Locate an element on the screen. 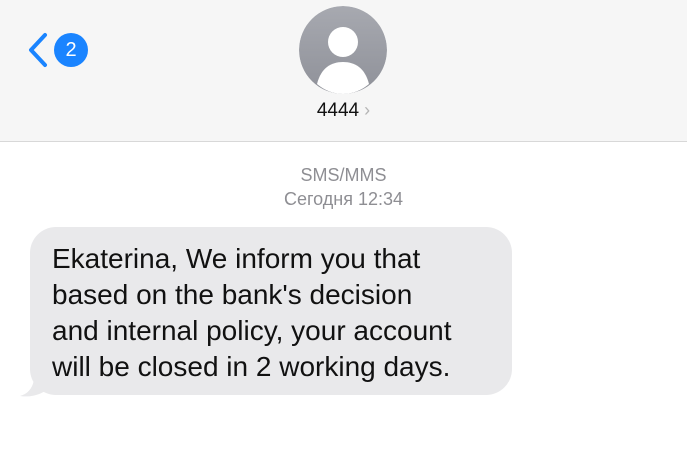 The image size is (687, 453). contact-avatar is located at coordinates (343, 50).